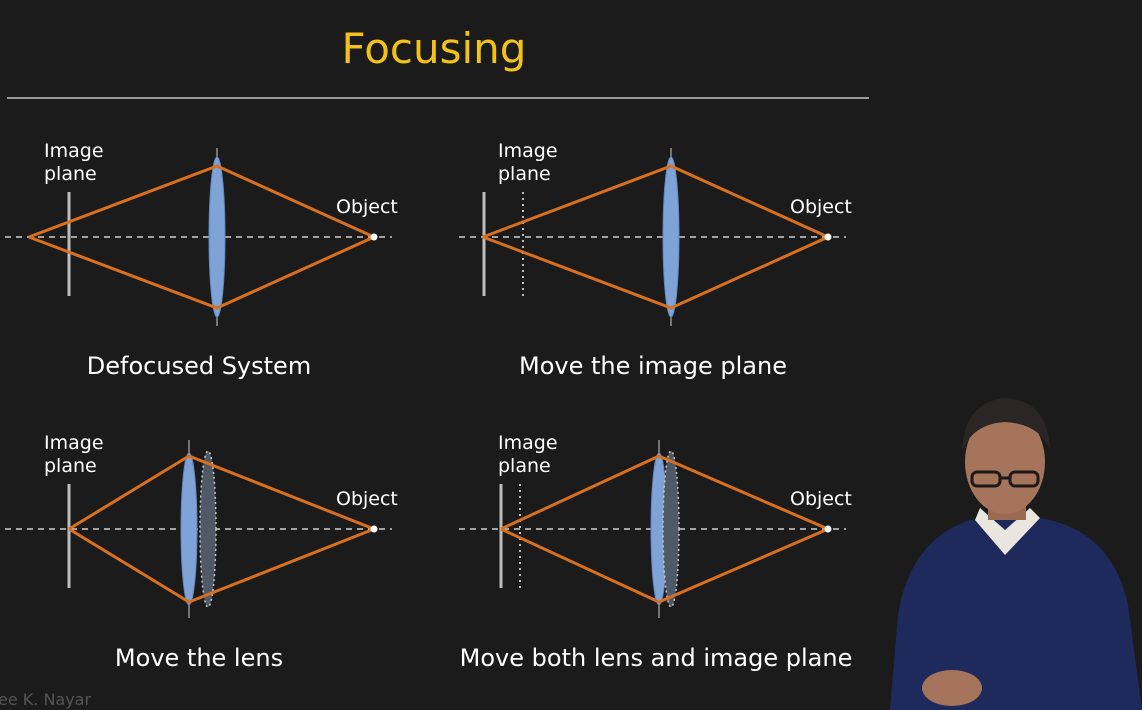  What do you see at coordinates (656, 658) in the screenshot?
I see `caption: Move both lens and image plane` at bounding box center [656, 658].